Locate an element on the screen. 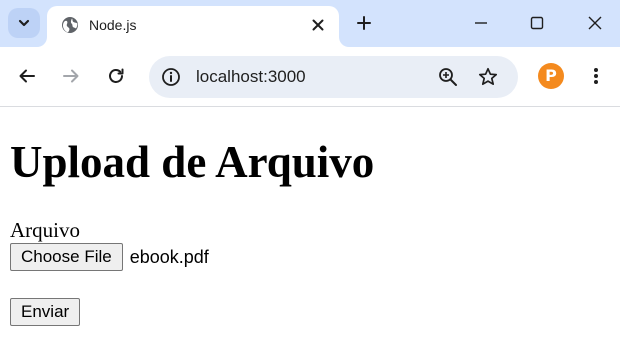 The height and width of the screenshot is (344, 620). profile-avatar: P is located at coordinates (551, 76).